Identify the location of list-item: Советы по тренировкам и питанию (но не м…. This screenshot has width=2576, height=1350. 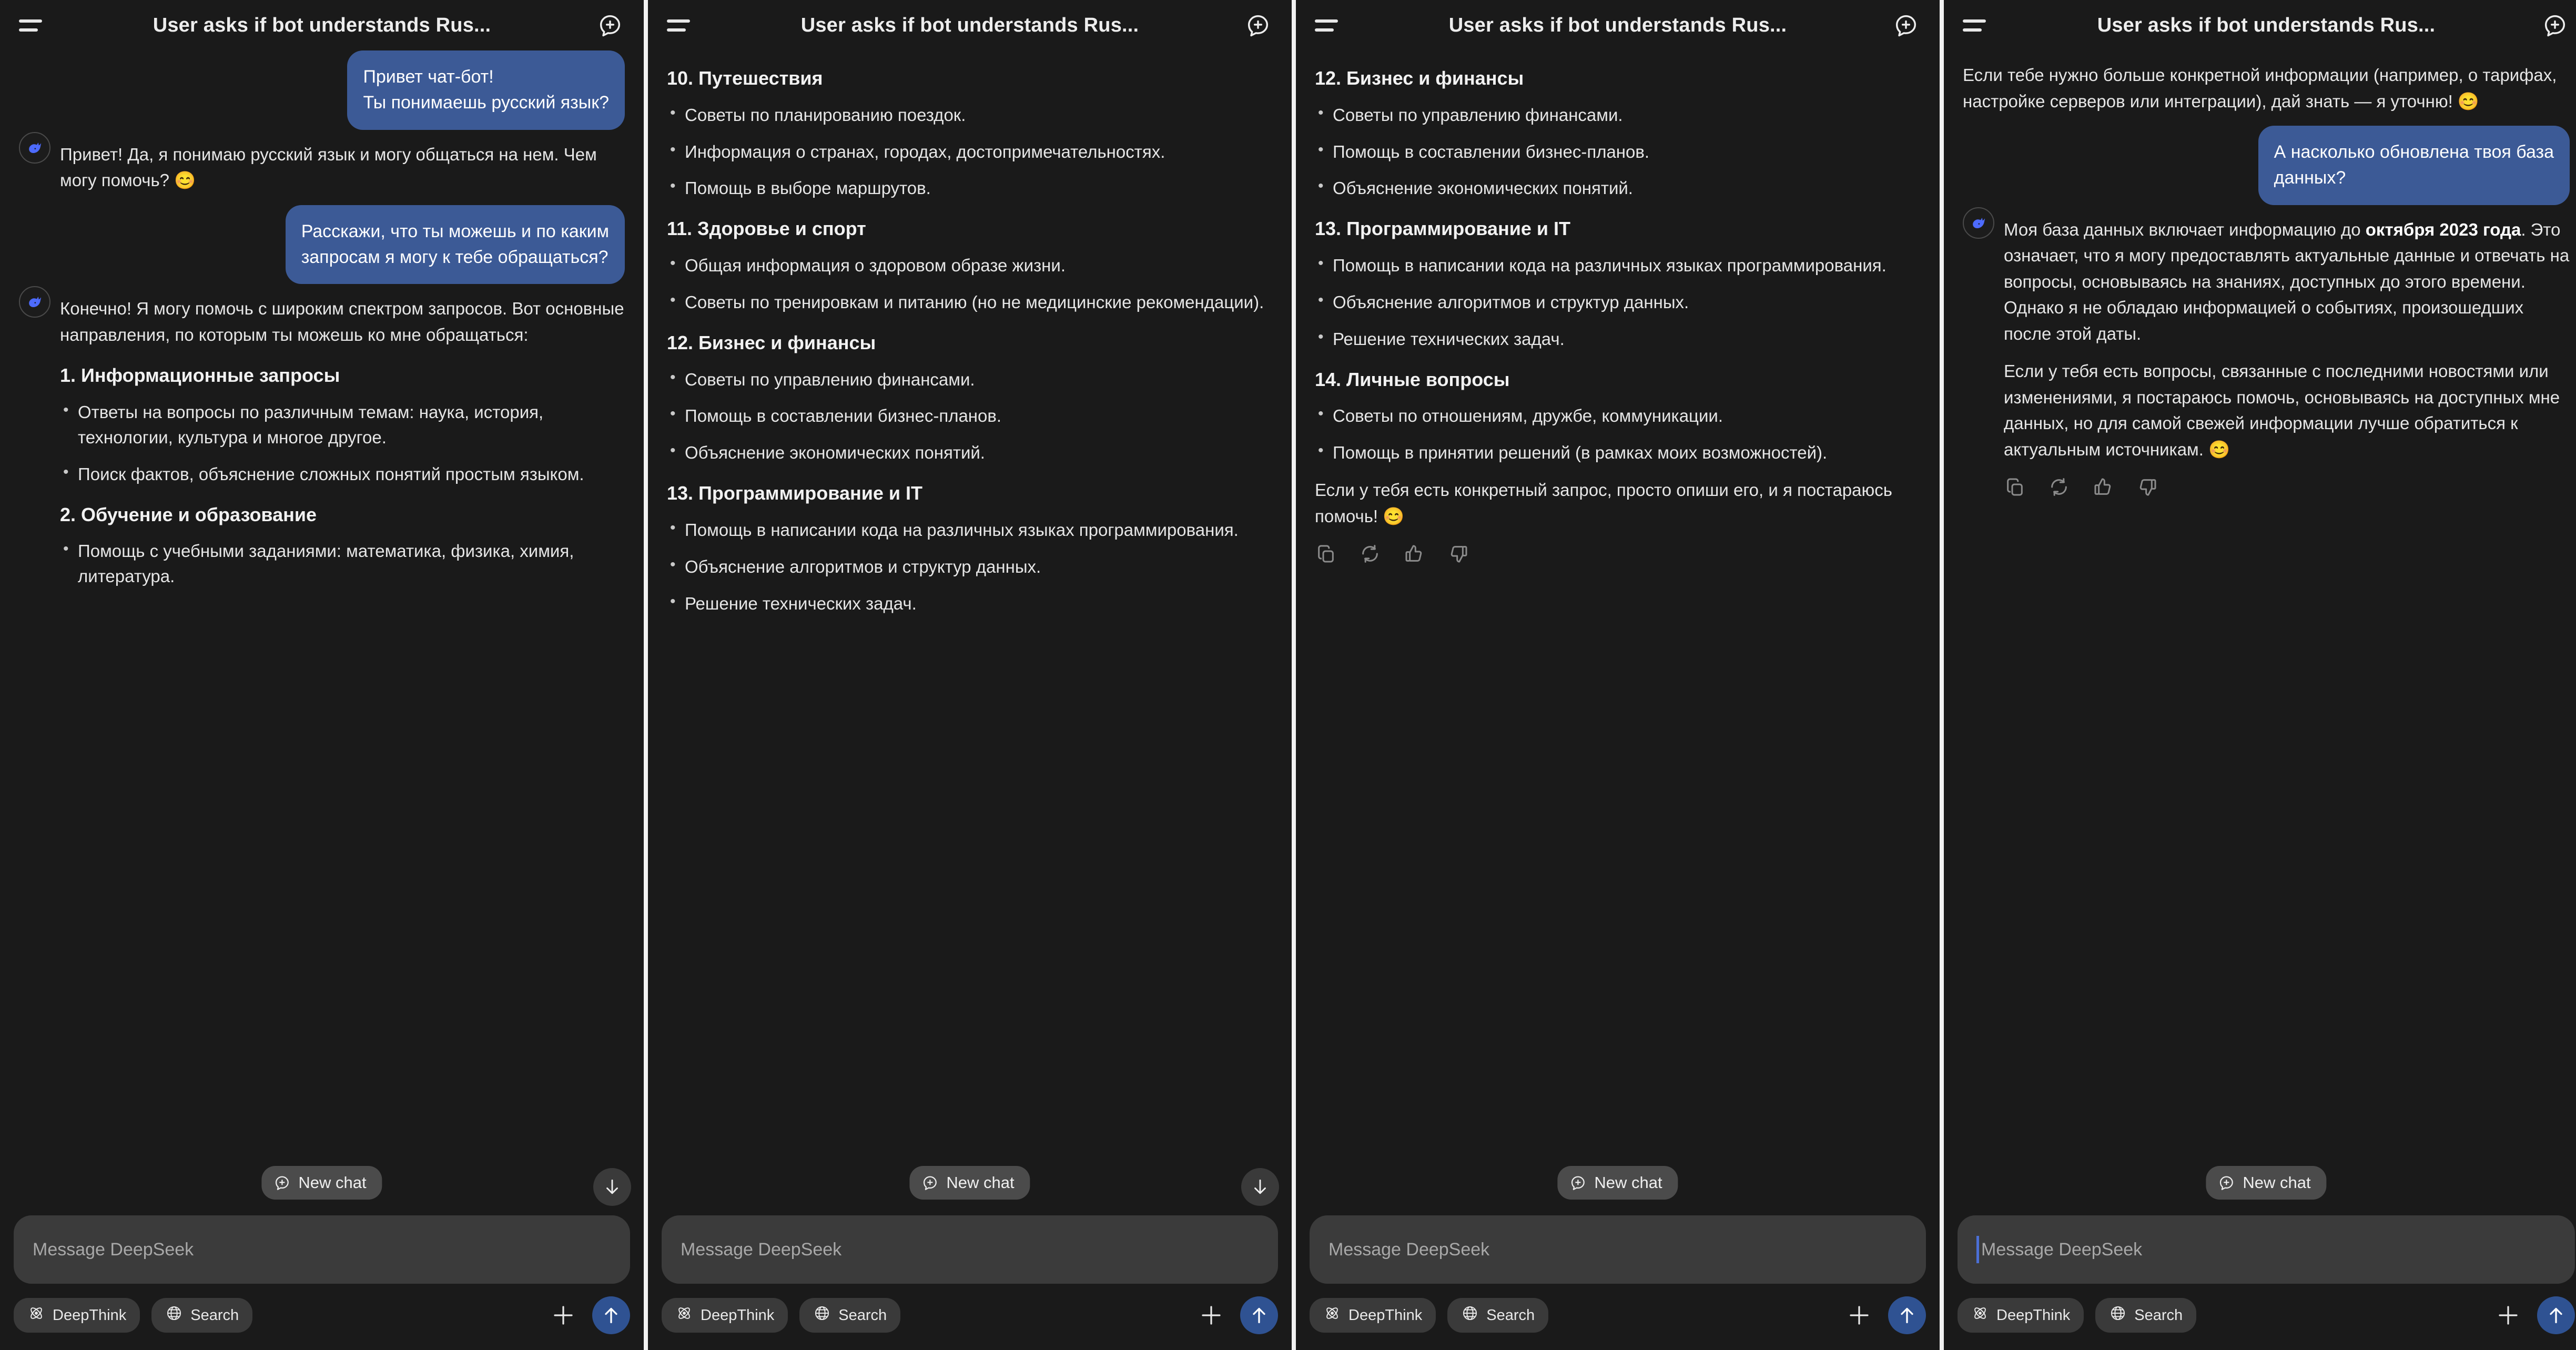
(970, 302).